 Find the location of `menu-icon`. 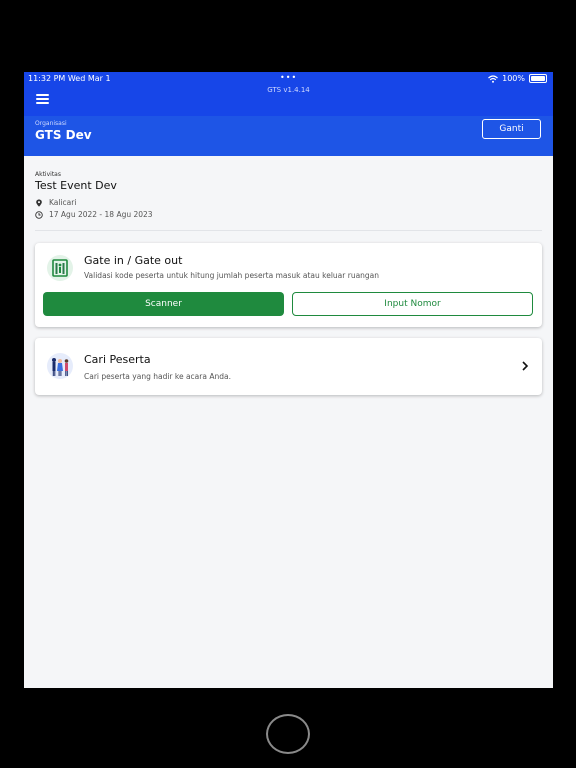

menu-icon is located at coordinates (42, 99).